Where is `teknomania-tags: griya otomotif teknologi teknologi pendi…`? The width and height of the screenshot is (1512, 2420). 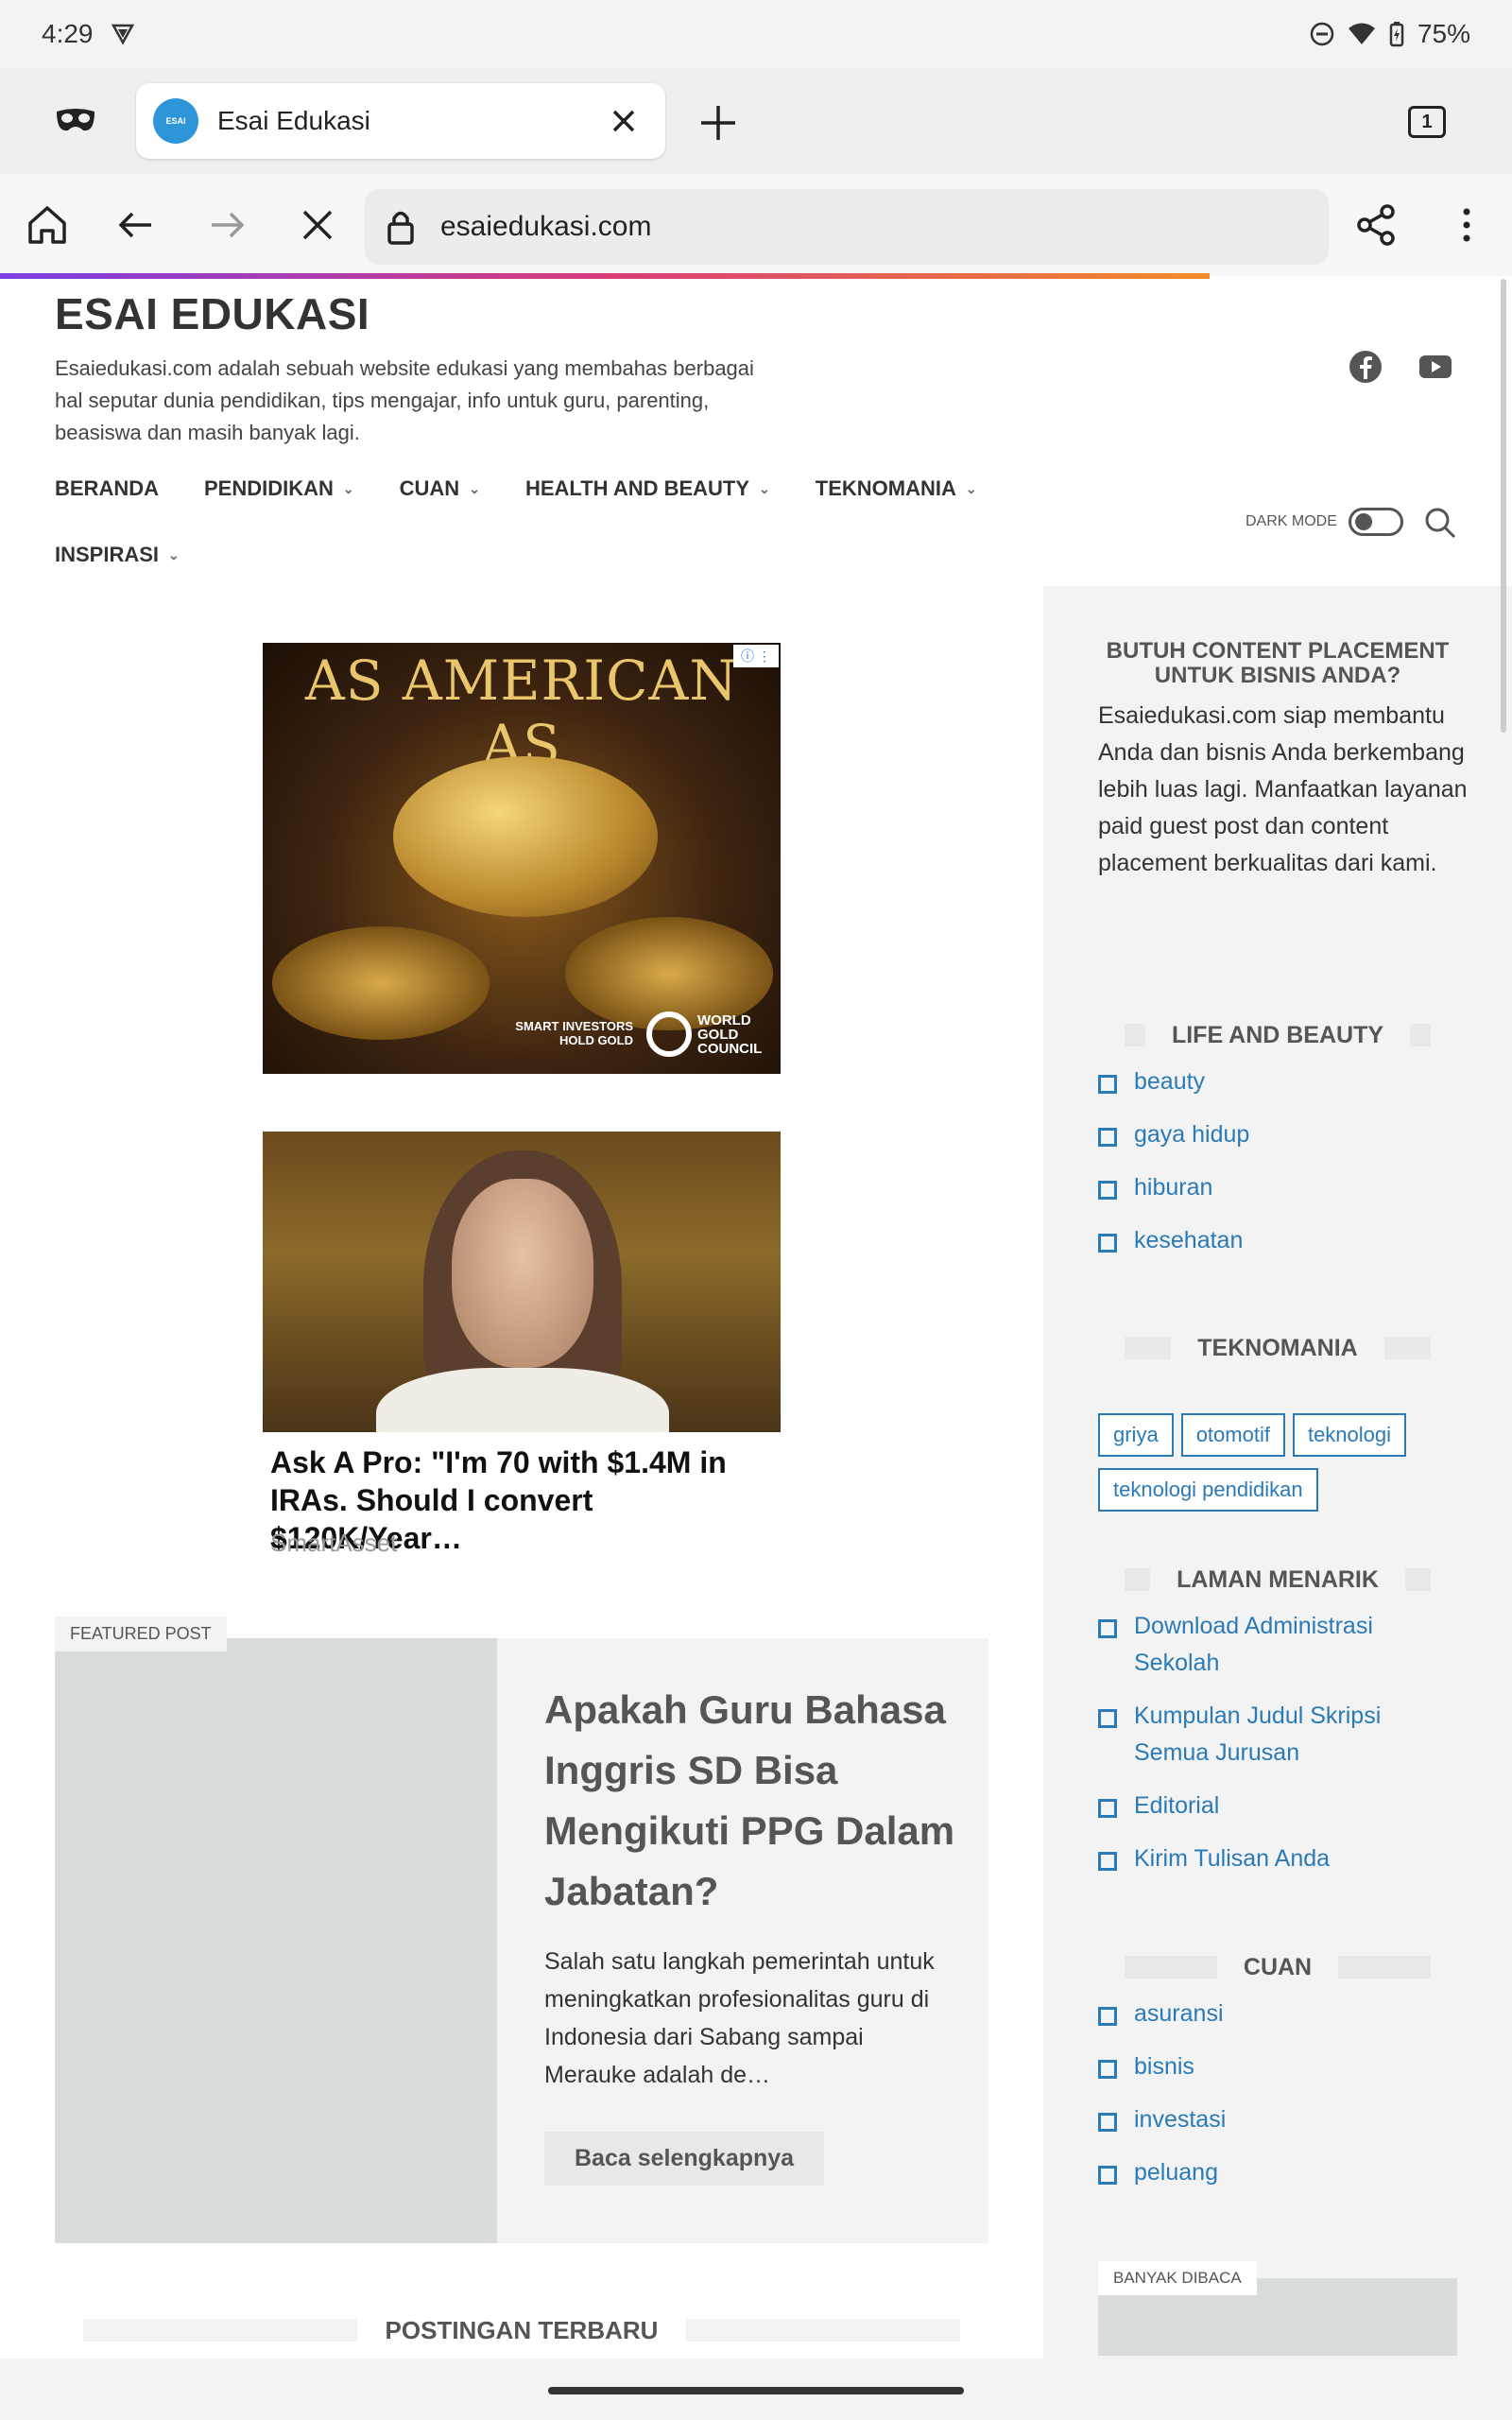
teknomania-tags: griya otomotif teknologi teknologi pendi… is located at coordinates (1282, 1462).